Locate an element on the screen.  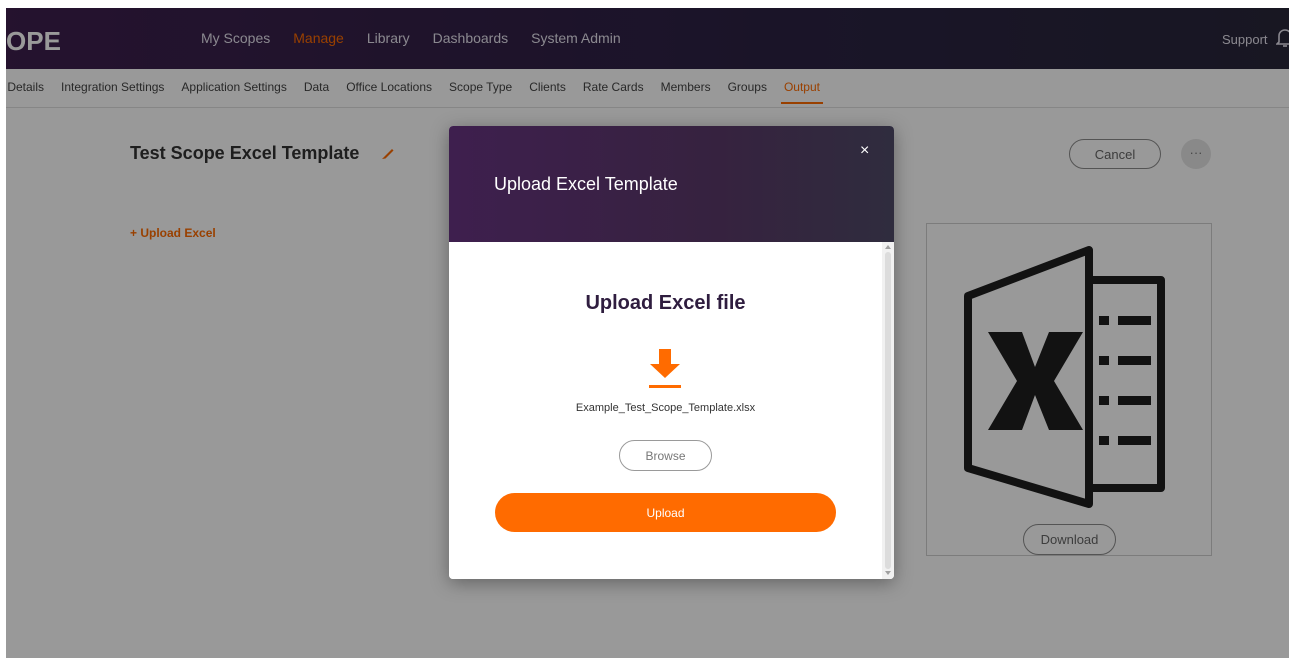
scroll-thumb is located at coordinates (888, 410).